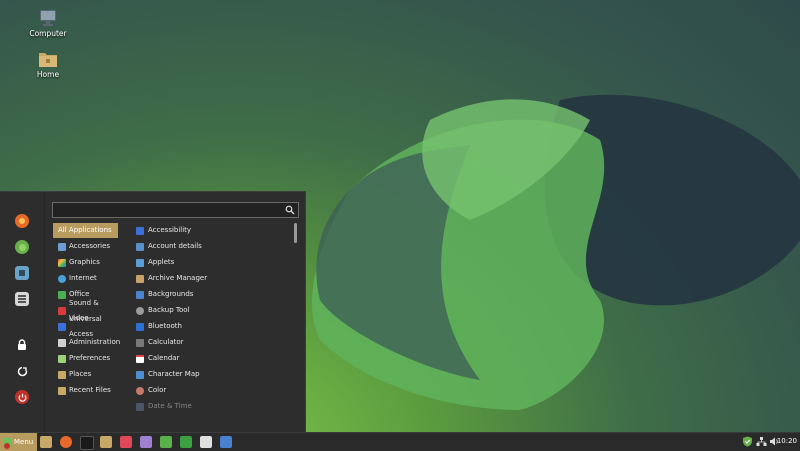 The height and width of the screenshot is (451, 800). Describe the element at coordinates (226, 442) in the screenshot. I see `app-launcher-6-icon` at that location.